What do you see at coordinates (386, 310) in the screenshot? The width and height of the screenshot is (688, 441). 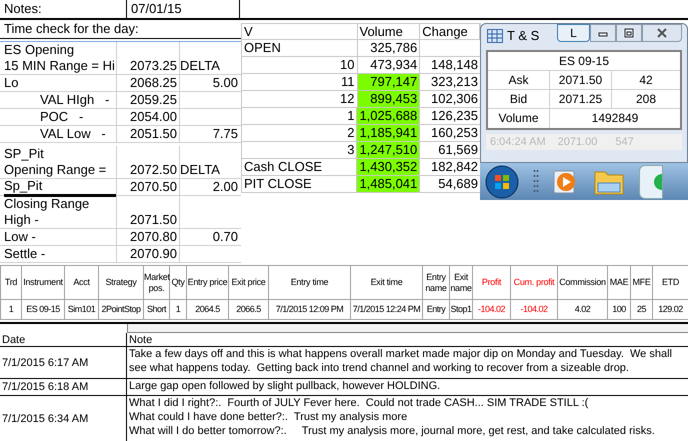 I see `table-cell: 7/1/2015 12:24 PM` at bounding box center [386, 310].